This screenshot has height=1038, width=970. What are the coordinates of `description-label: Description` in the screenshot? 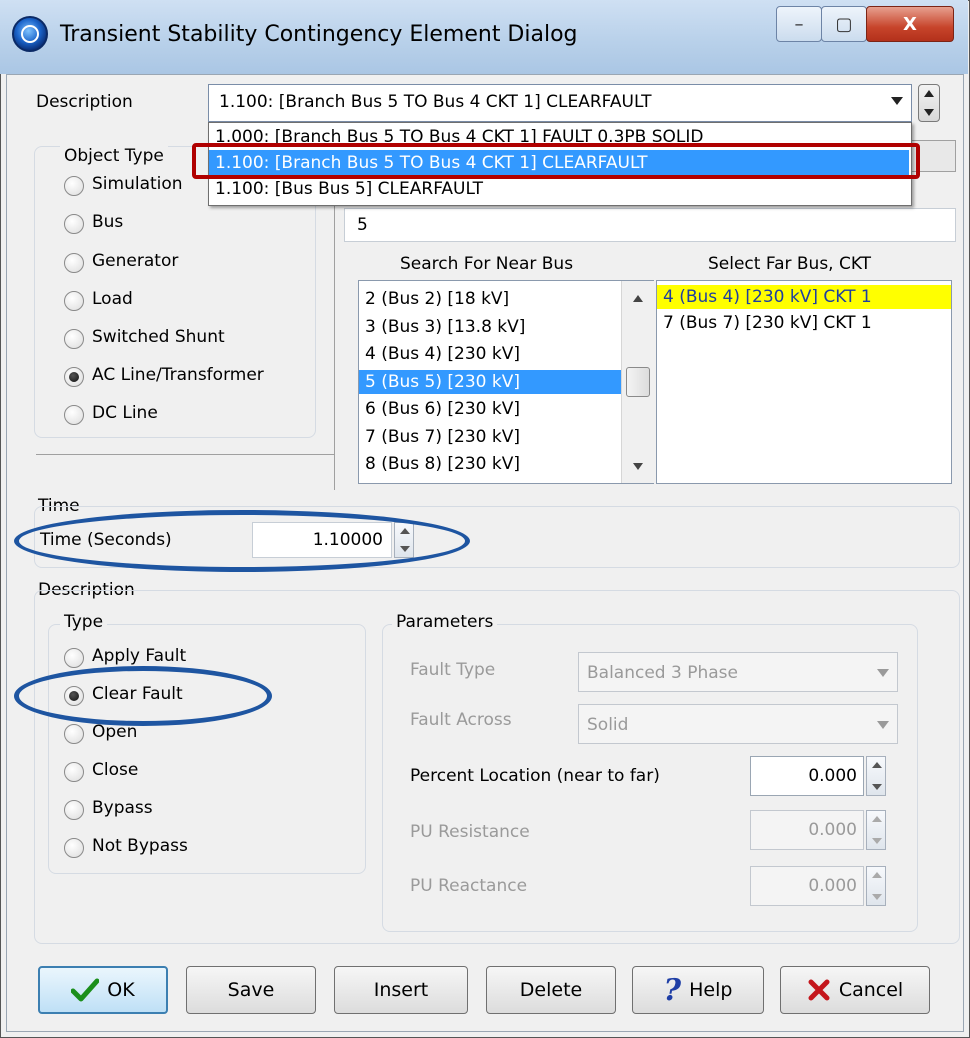 It's located at (84, 102).